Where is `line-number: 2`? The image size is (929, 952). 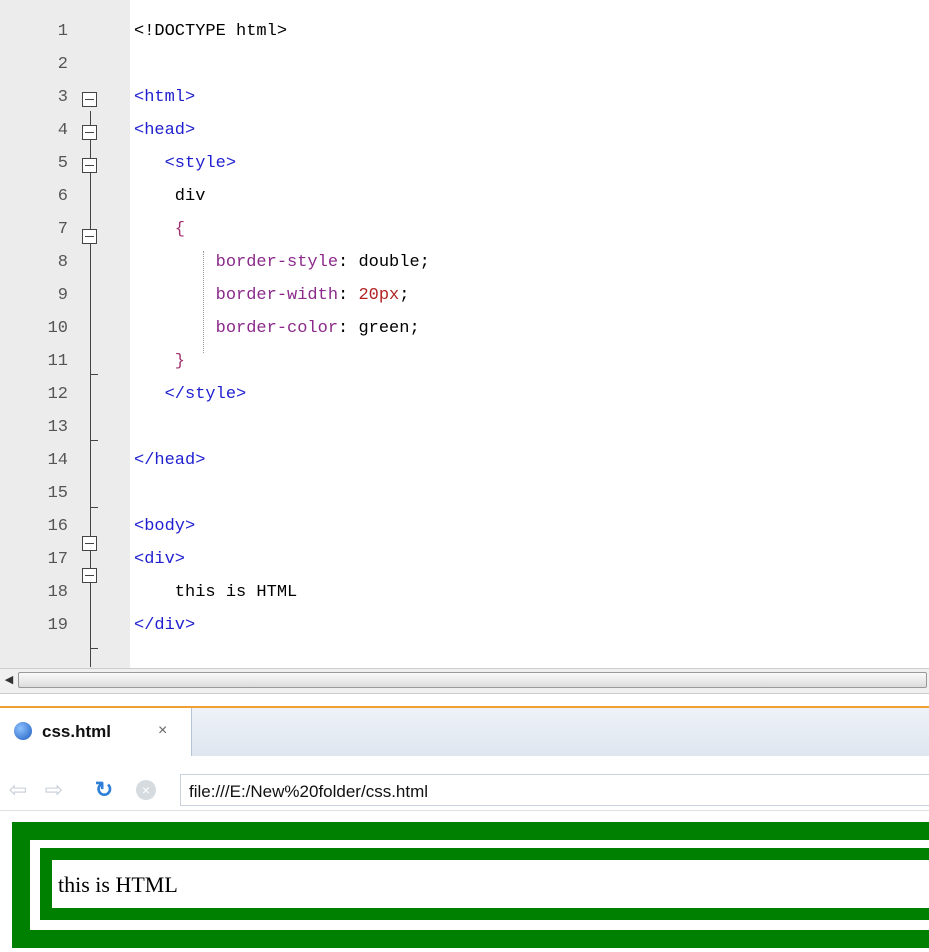 line-number: 2 is located at coordinates (62, 64).